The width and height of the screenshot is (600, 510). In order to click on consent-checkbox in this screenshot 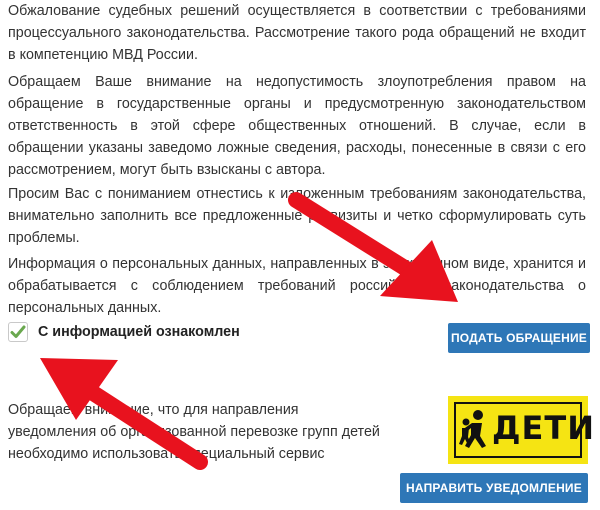, I will do `click(18, 332)`.